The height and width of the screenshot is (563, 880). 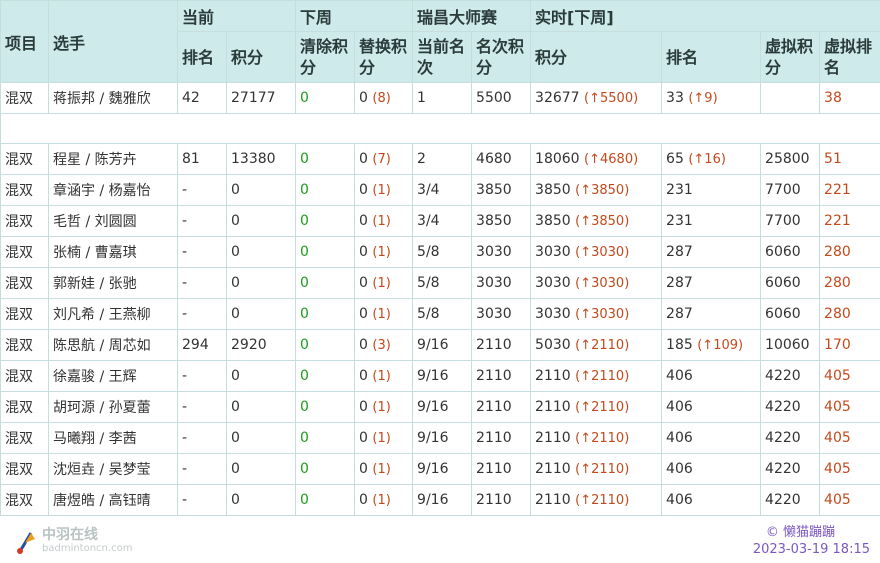 I want to click on place-cell: 3/4, so click(x=428, y=190).